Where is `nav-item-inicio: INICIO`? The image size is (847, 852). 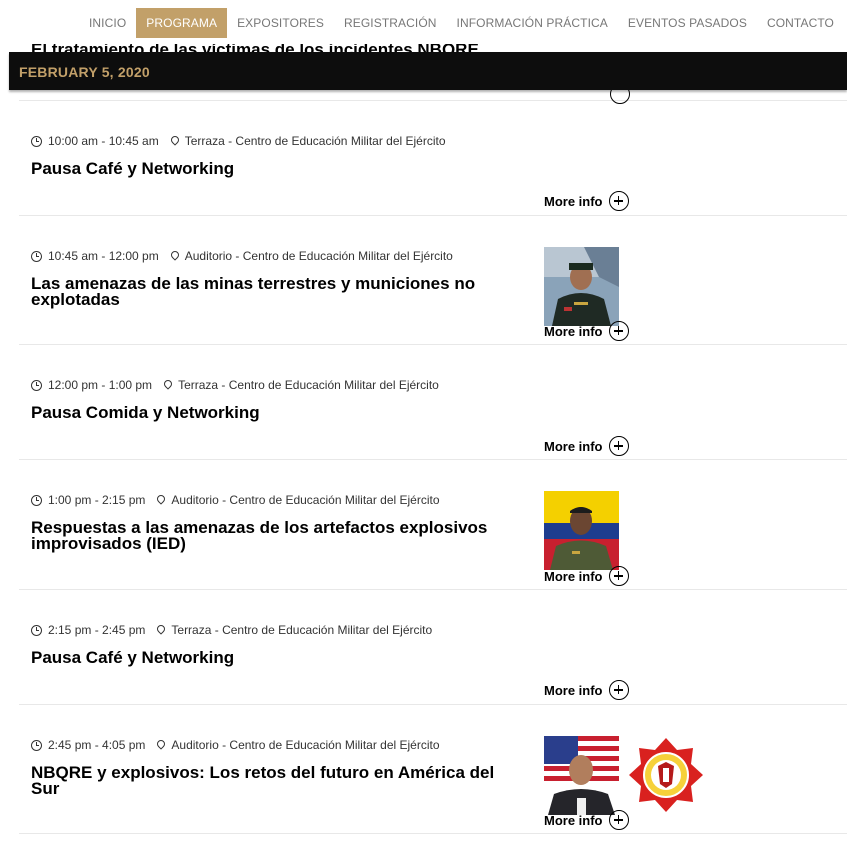 nav-item-inicio: INICIO is located at coordinates (107, 23).